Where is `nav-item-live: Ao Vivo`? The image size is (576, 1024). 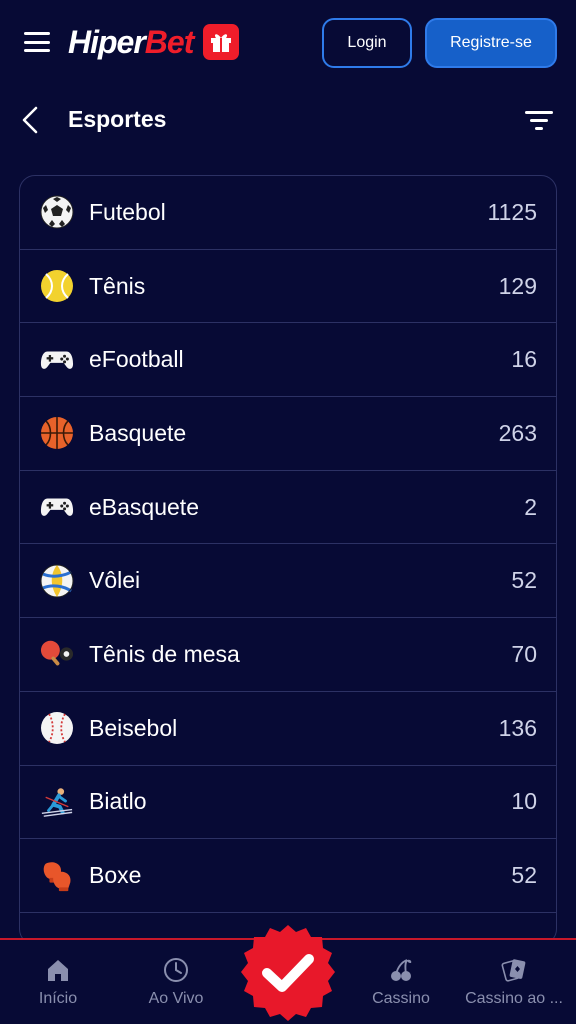
nav-item-live: Ao Vivo is located at coordinates (176, 982).